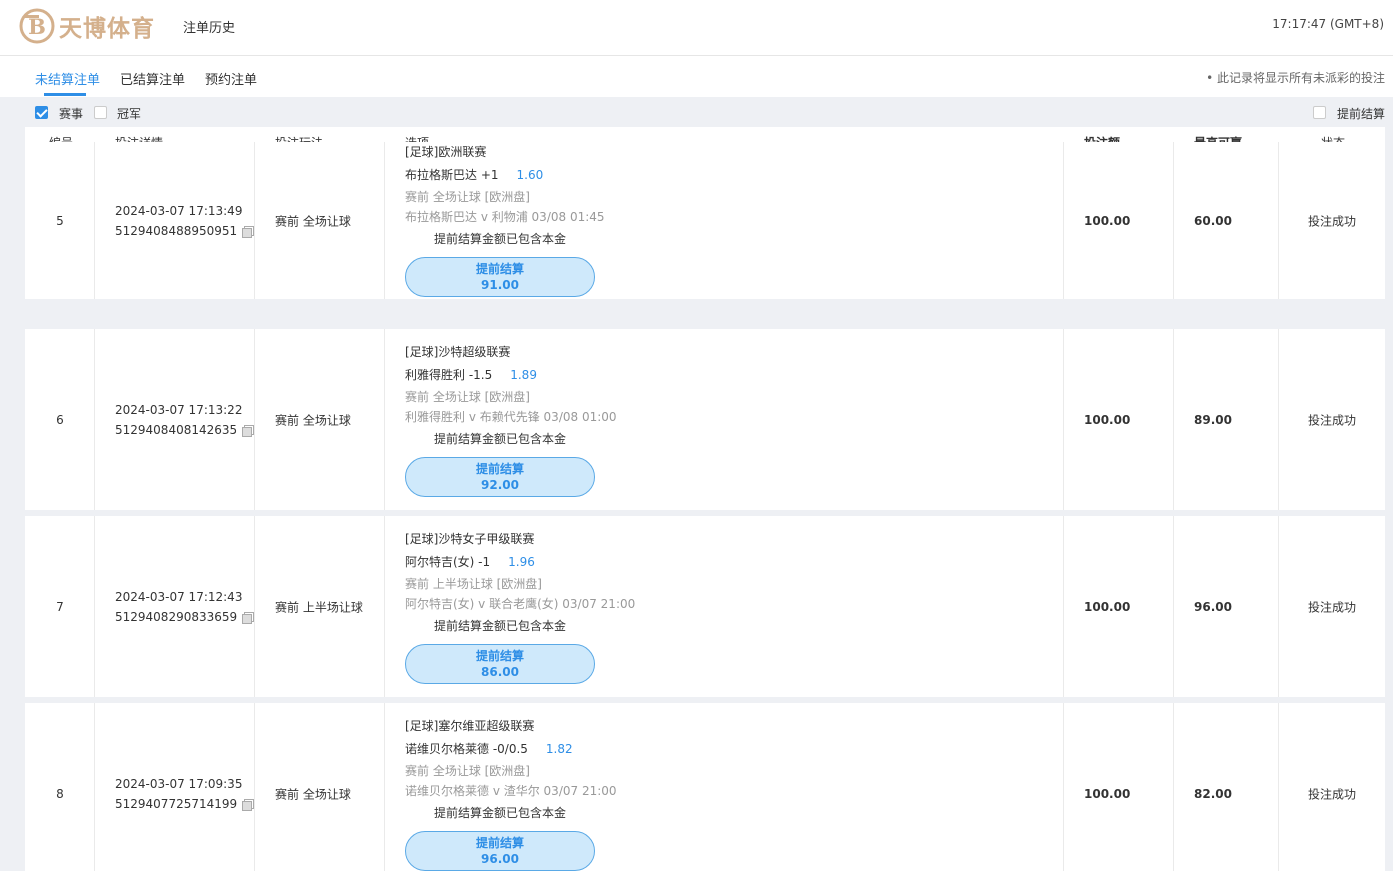 This screenshot has width=1393, height=871. What do you see at coordinates (500, 285) in the screenshot?
I see `cashout-amount: 91.00` at bounding box center [500, 285].